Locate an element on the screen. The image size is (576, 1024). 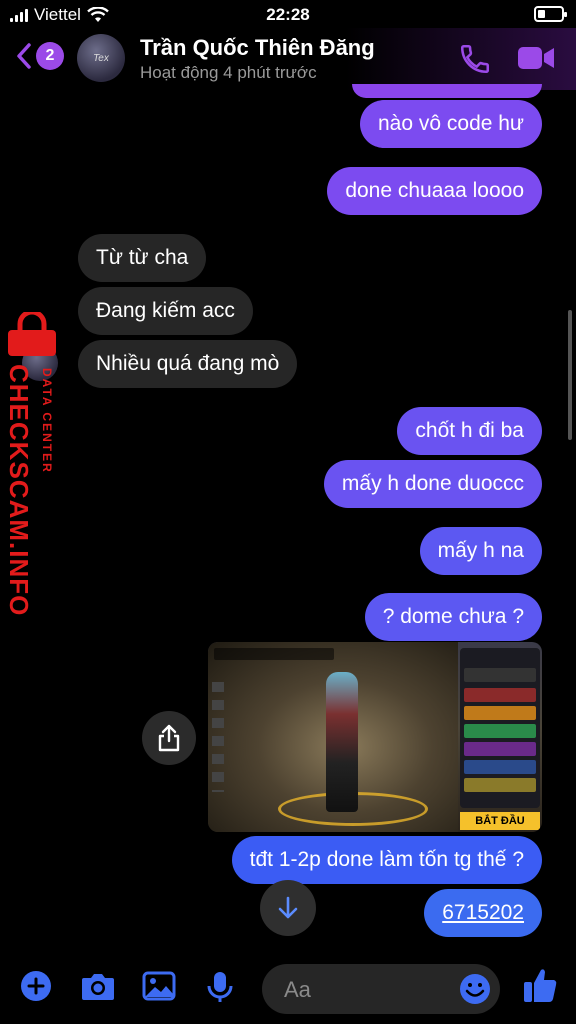
phone-call-icon is located at coordinates (475, 59).